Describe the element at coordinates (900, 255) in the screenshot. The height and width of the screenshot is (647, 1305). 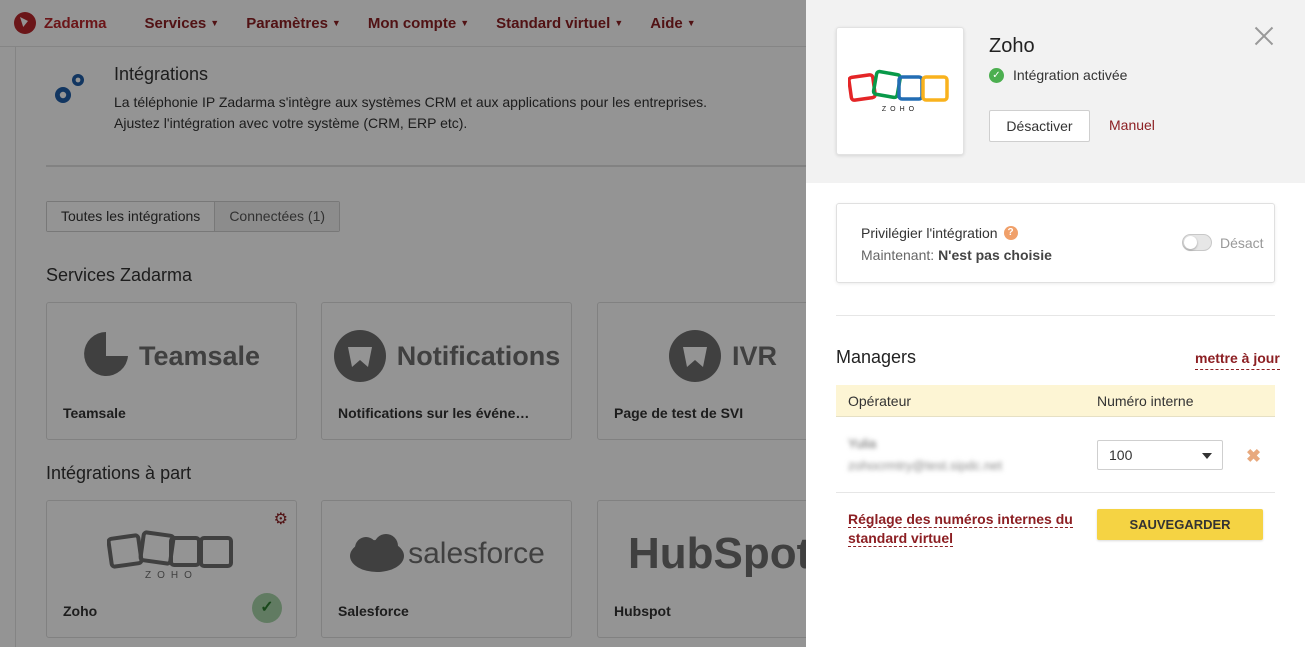
I see `priority-current-prefix: Maintenant:` at that location.